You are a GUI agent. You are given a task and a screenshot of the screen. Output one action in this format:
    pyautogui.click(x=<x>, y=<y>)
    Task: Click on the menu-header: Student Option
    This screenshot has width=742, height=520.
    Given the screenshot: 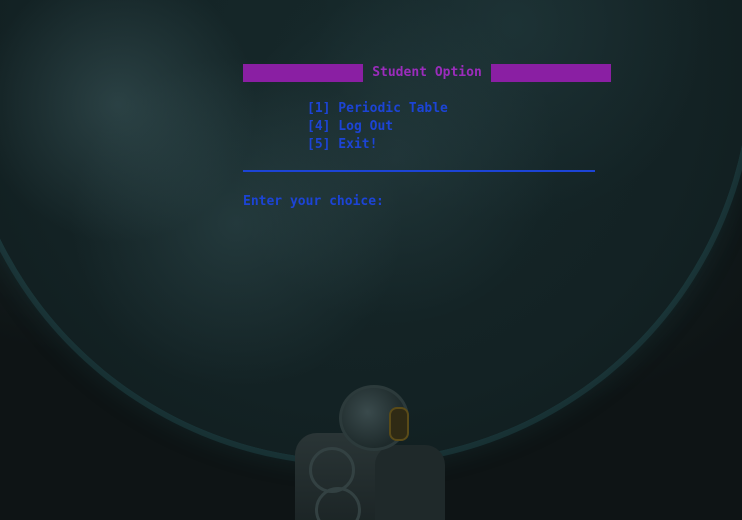 What is the action you would take?
    pyautogui.click(x=427, y=73)
    